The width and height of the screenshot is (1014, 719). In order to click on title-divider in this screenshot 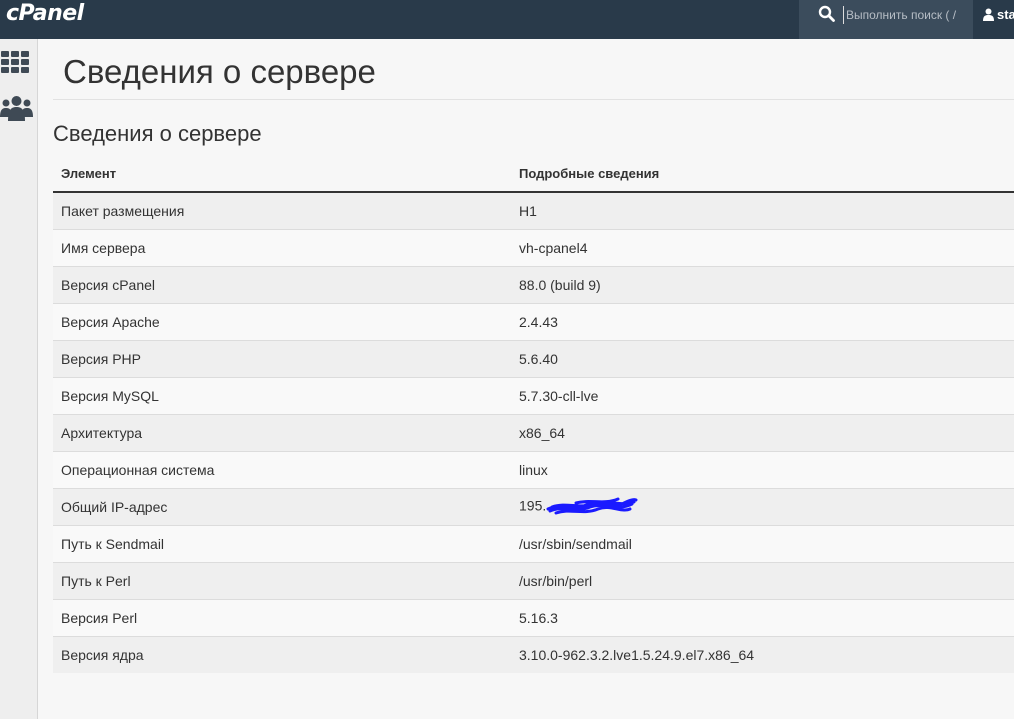, I will do `click(533, 99)`.